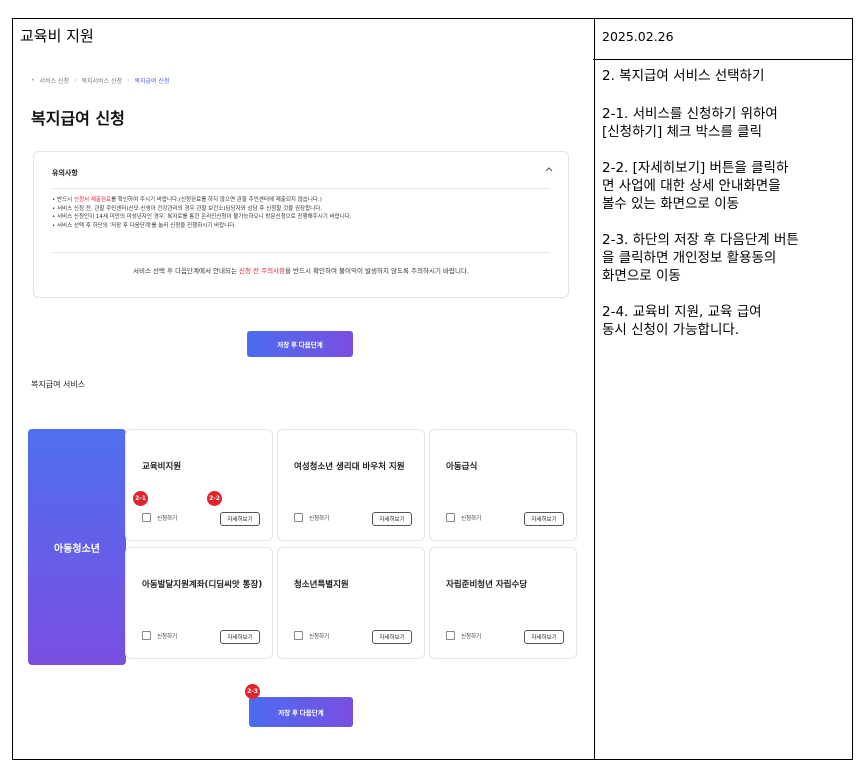 Image resolution: width=865 pixels, height=760 pixels. What do you see at coordinates (638, 36) in the screenshot?
I see `doc-date: 2025.02.26` at bounding box center [638, 36].